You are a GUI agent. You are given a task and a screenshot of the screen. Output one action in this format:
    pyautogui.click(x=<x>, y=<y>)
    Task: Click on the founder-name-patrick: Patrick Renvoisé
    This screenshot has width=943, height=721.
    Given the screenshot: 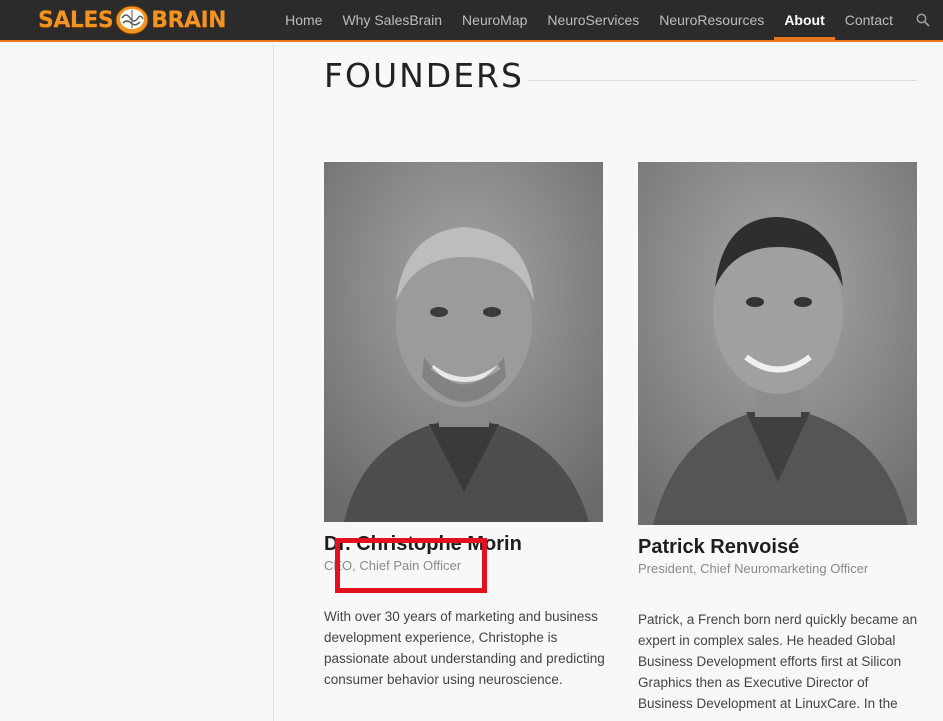 What is the action you would take?
    pyautogui.click(x=719, y=547)
    